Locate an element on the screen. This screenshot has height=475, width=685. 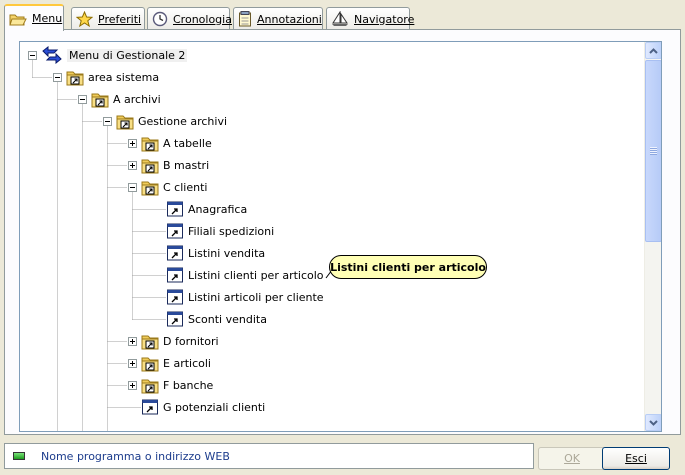
tree-program: Filiali spedizioni is located at coordinates (220, 231).